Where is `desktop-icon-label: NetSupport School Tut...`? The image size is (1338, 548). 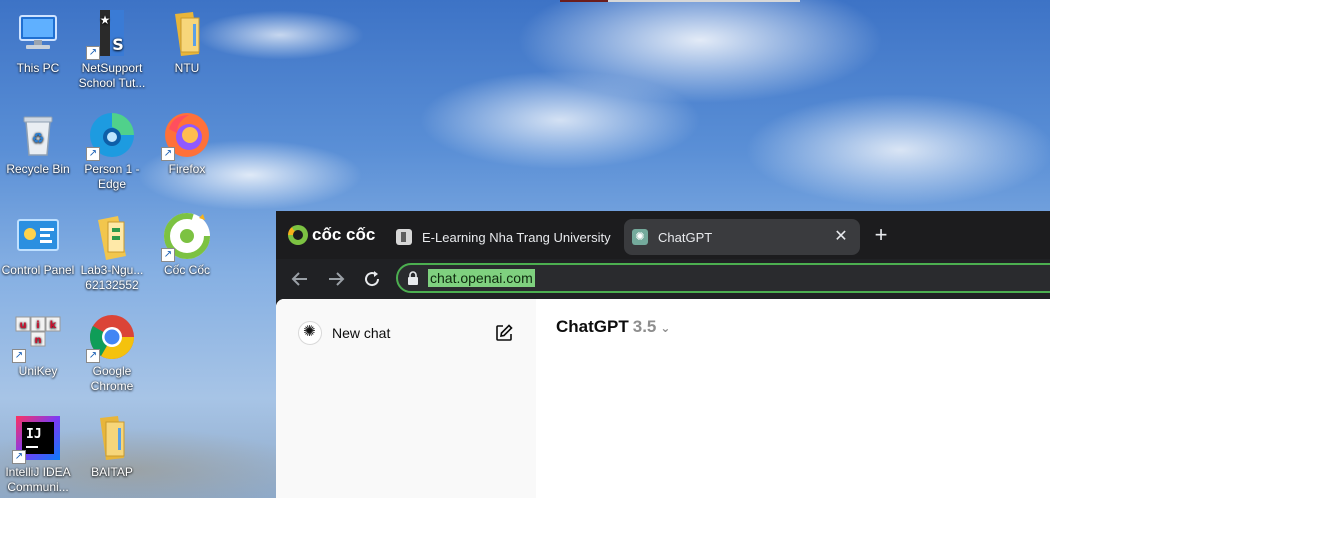 desktop-icon-label: NetSupport School Tut... is located at coordinates (112, 75).